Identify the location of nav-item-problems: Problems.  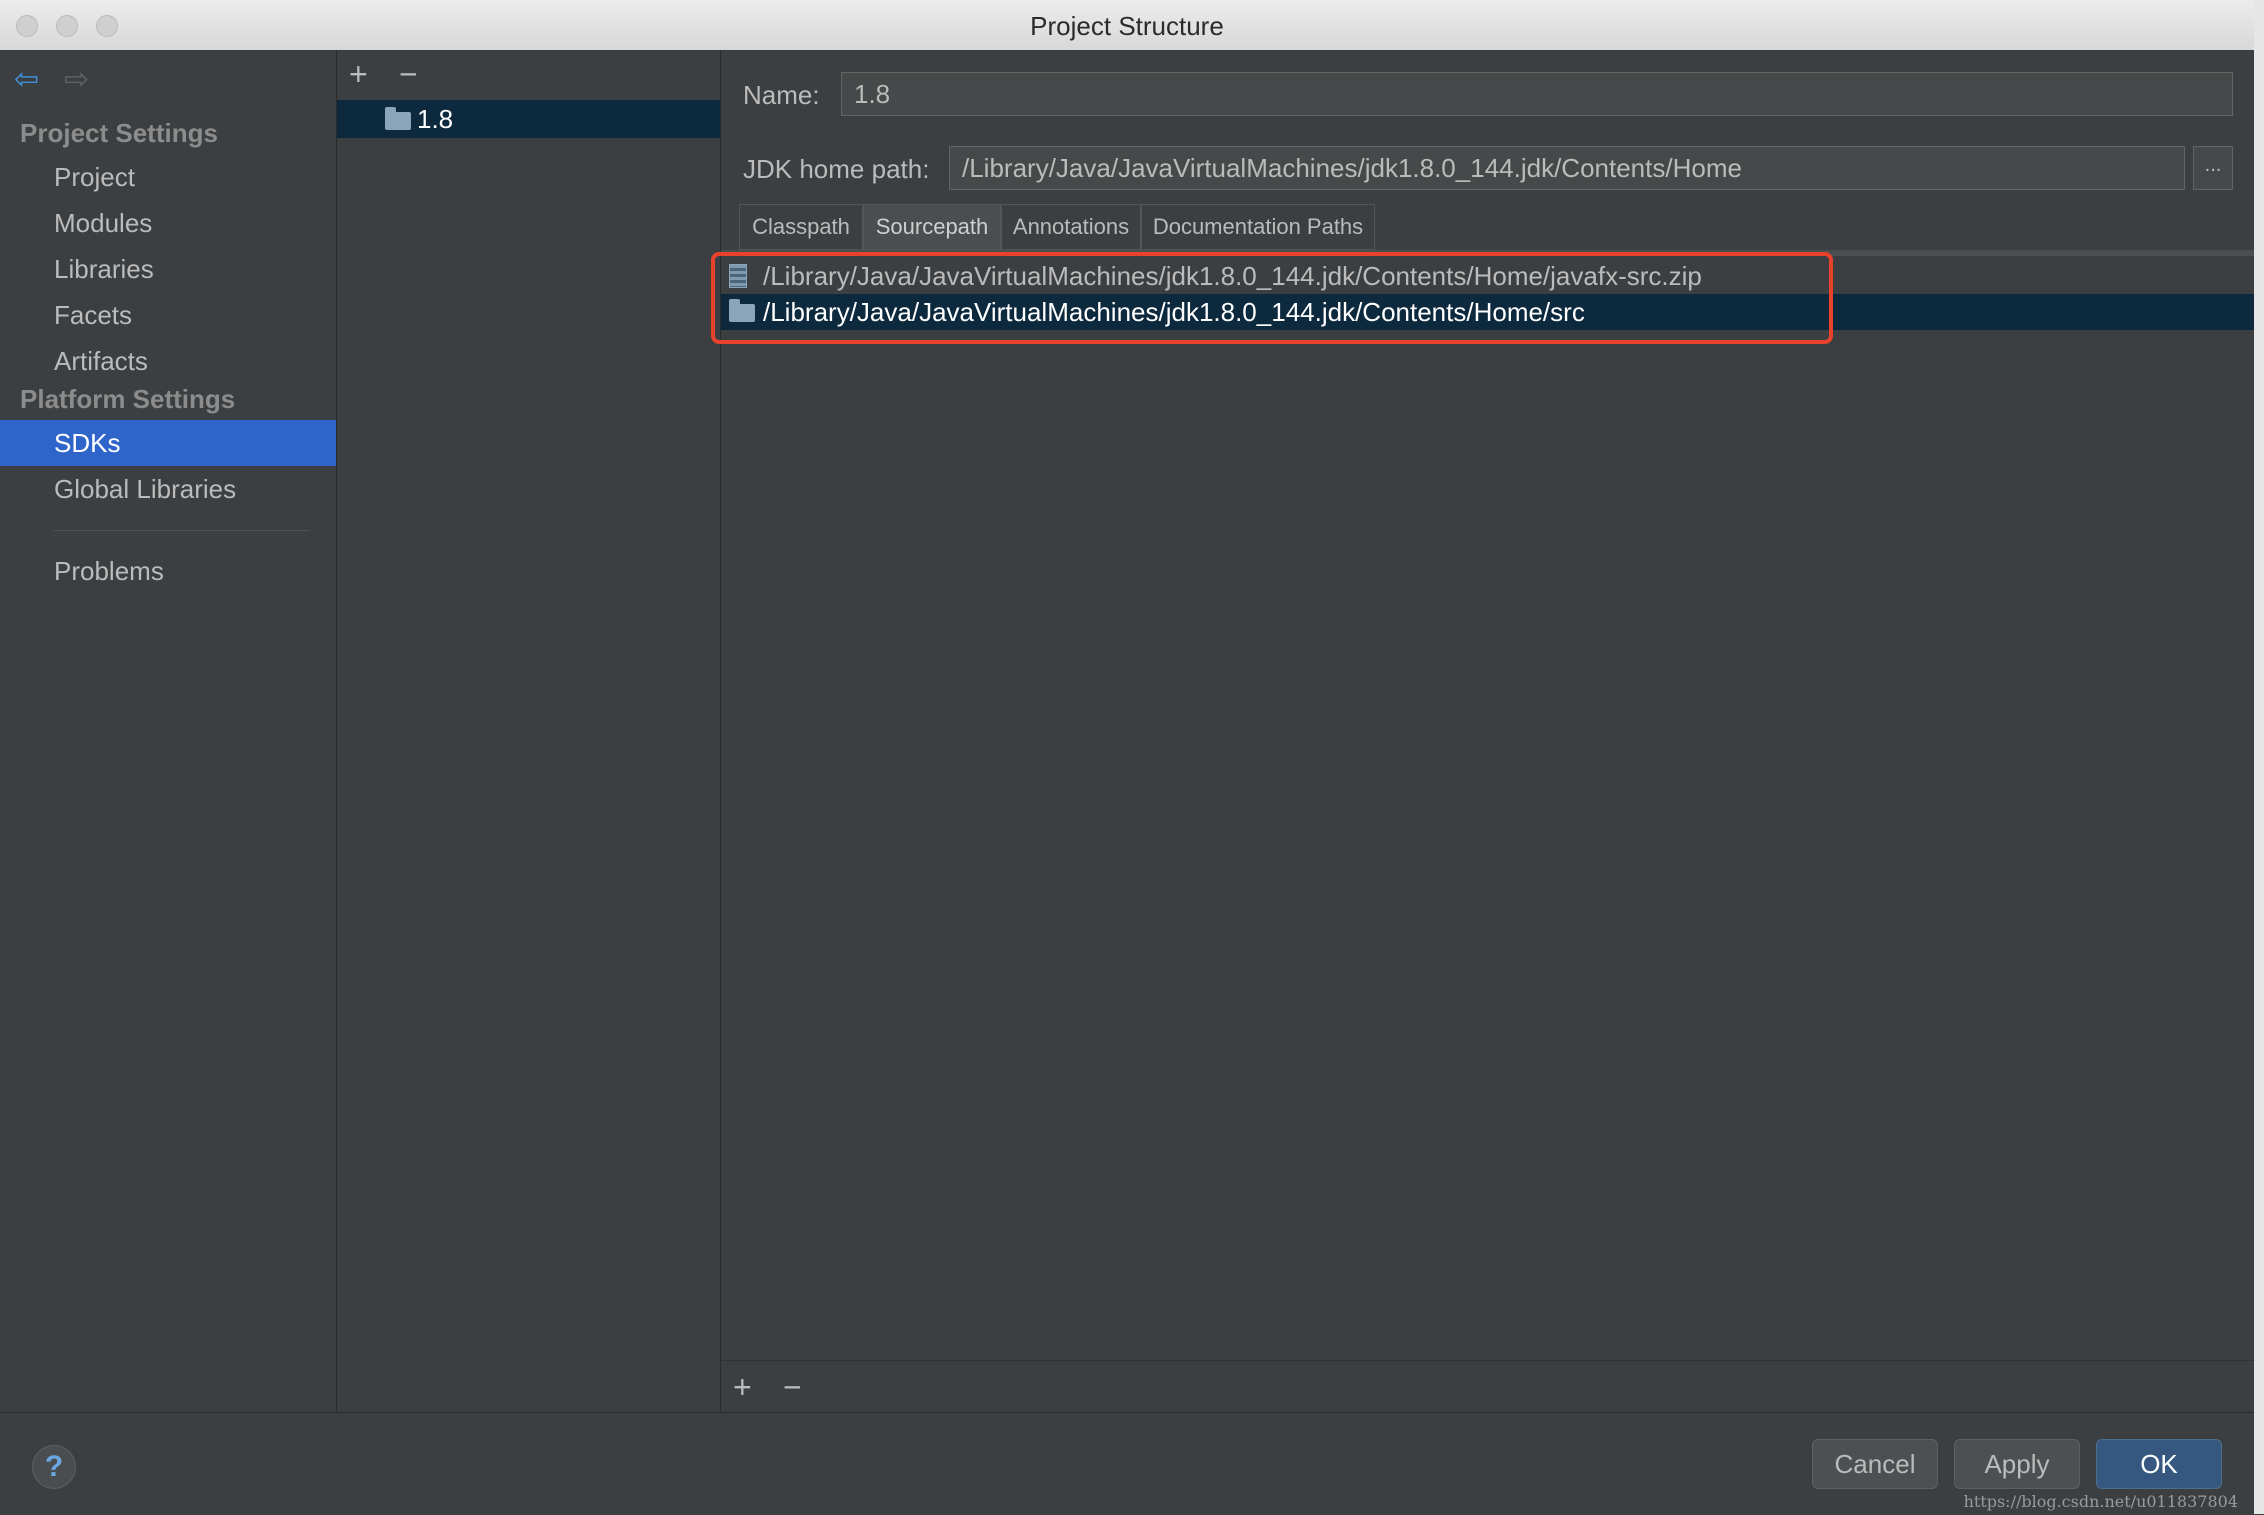
(168, 571).